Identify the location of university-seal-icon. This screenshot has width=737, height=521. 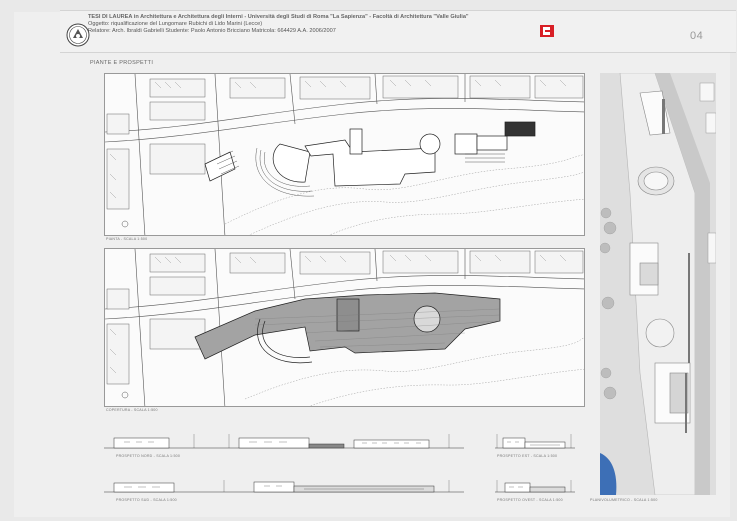
(78, 35).